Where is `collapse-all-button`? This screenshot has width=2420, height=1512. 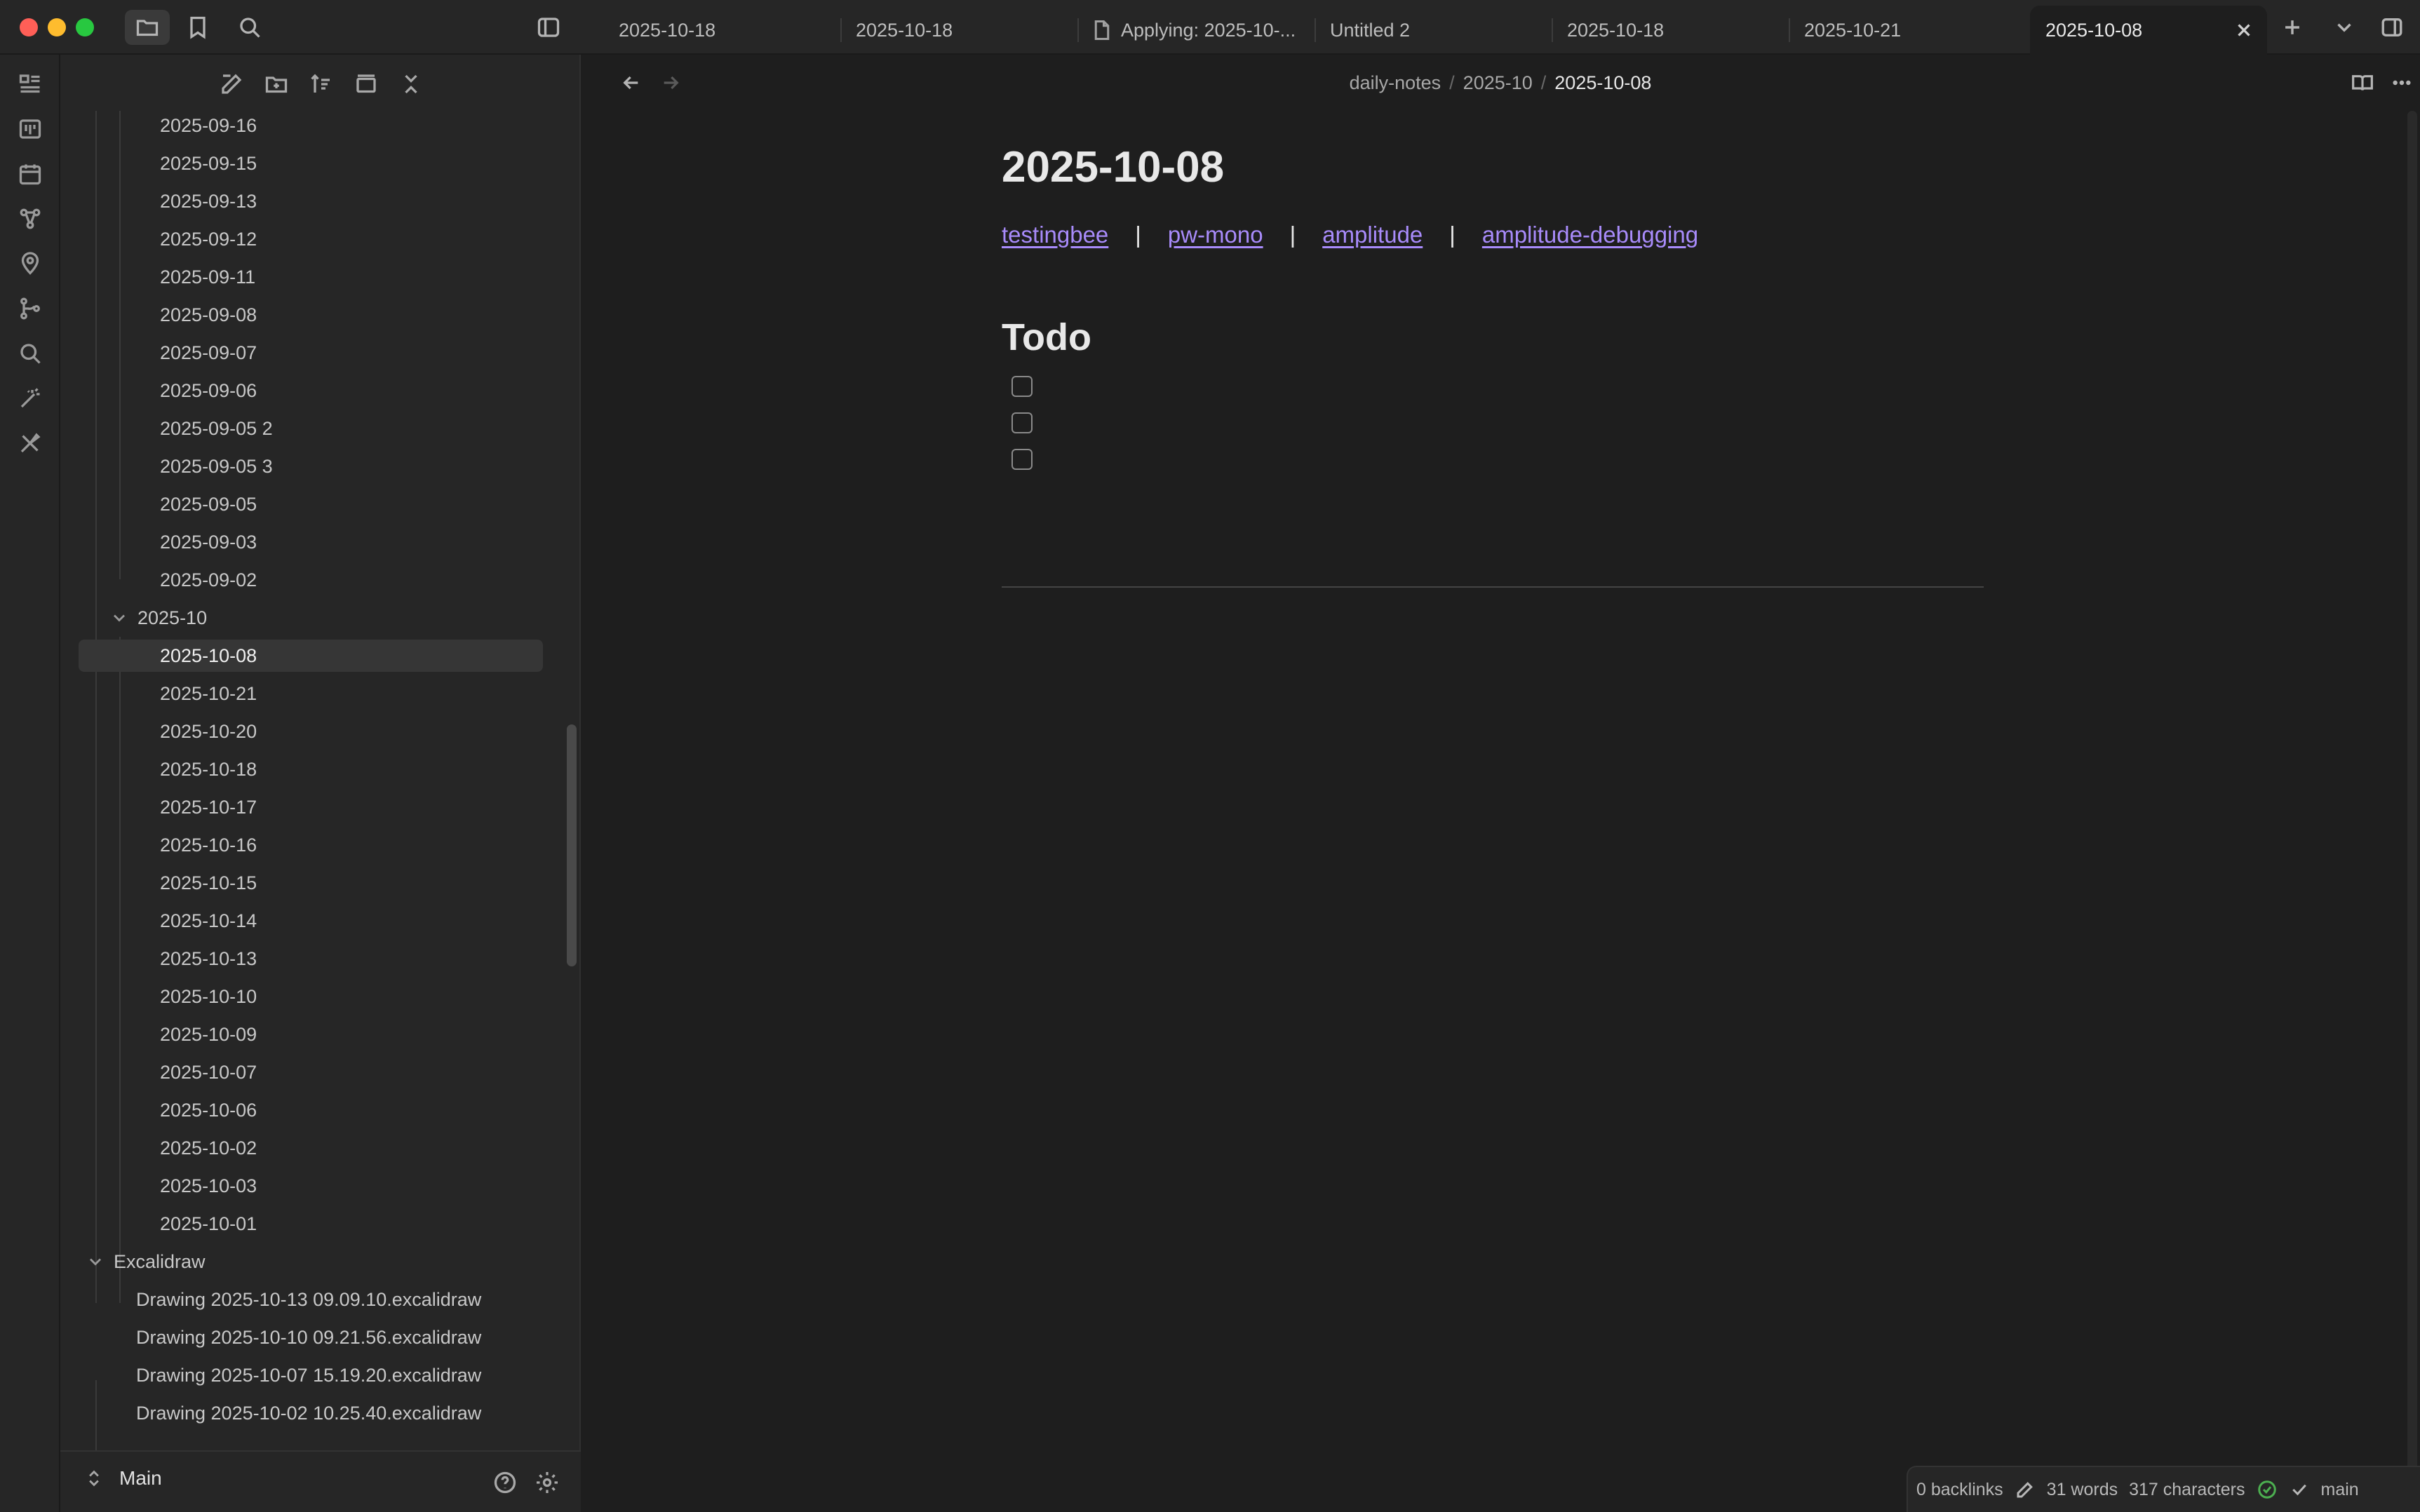
collapse-all-button is located at coordinates (411, 84).